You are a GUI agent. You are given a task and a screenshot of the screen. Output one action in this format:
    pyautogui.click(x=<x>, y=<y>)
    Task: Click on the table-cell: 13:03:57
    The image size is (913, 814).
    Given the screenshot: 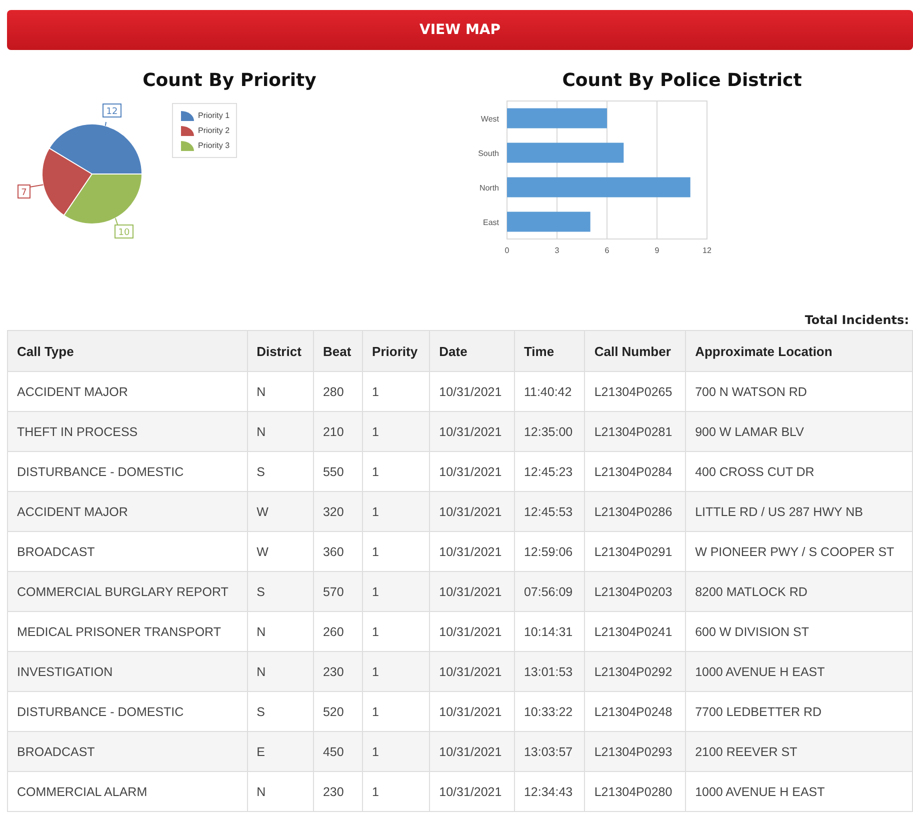 What is the action you would take?
    pyautogui.click(x=549, y=752)
    